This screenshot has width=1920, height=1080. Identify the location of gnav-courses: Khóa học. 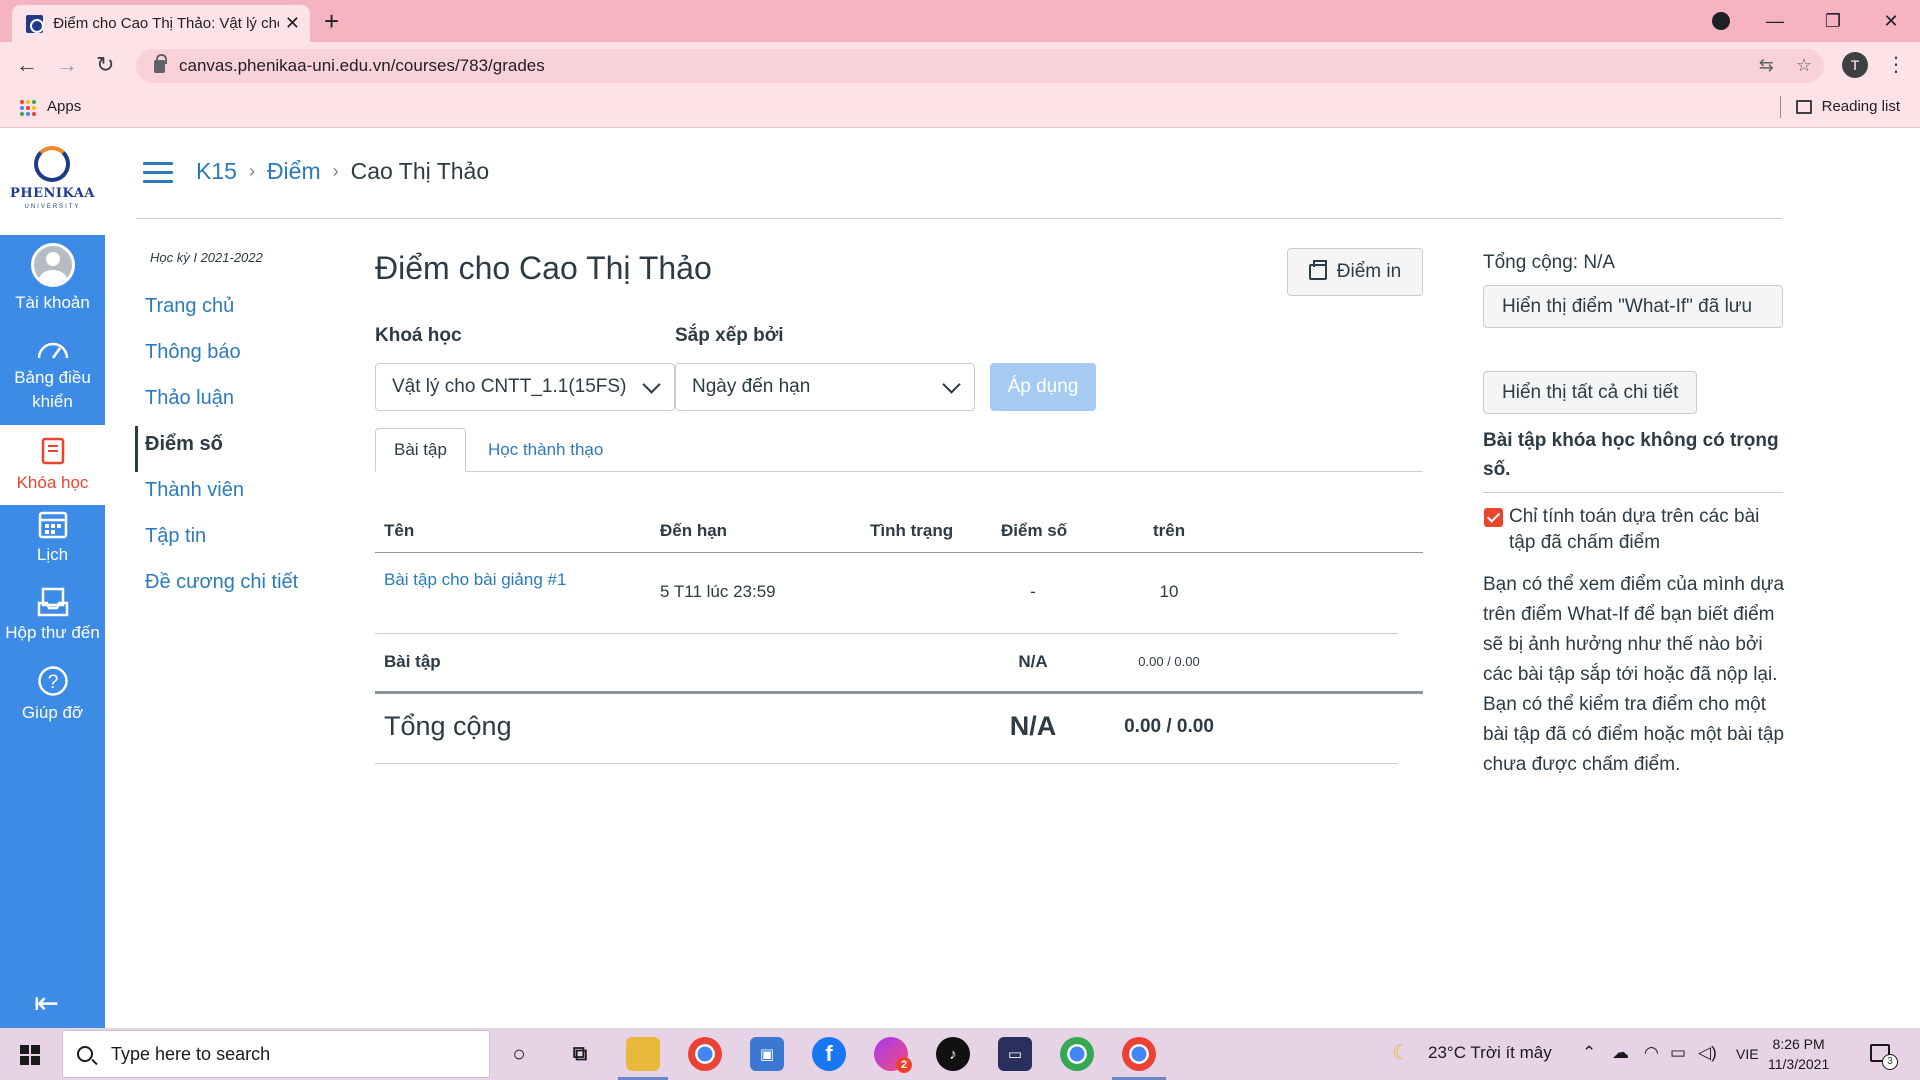
(52, 465).